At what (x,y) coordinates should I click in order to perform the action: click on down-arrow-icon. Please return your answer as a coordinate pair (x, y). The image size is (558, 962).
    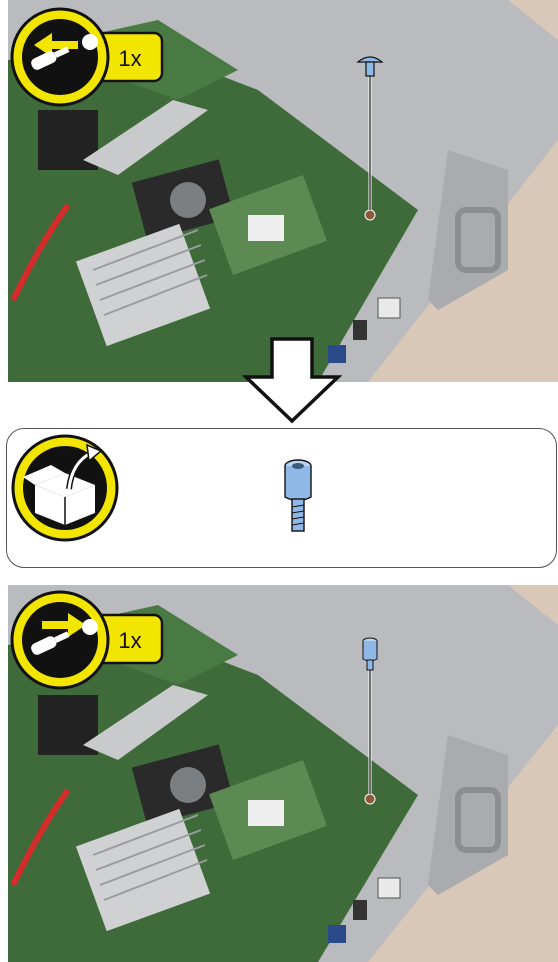
    Looking at the image, I should click on (292, 380).